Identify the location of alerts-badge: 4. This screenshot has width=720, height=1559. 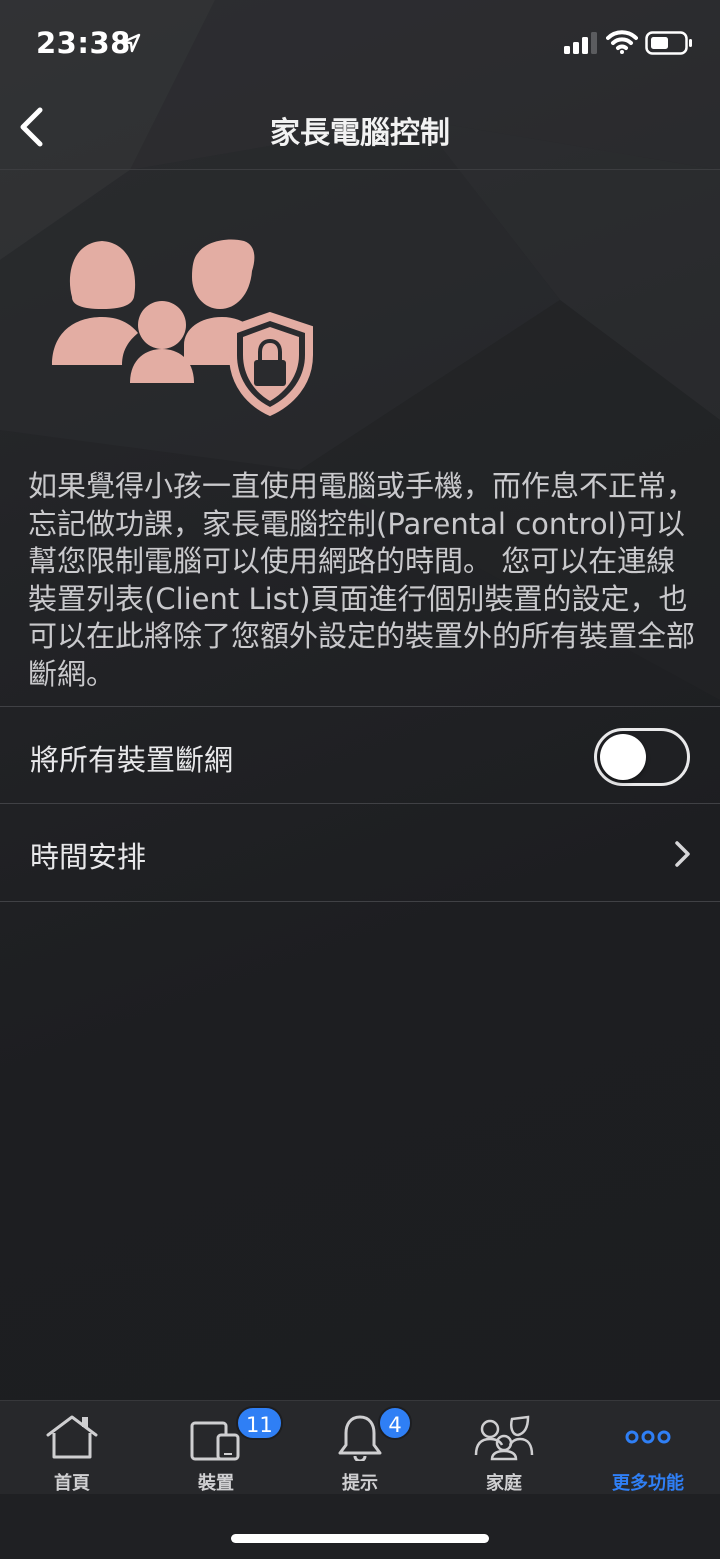
(395, 1423).